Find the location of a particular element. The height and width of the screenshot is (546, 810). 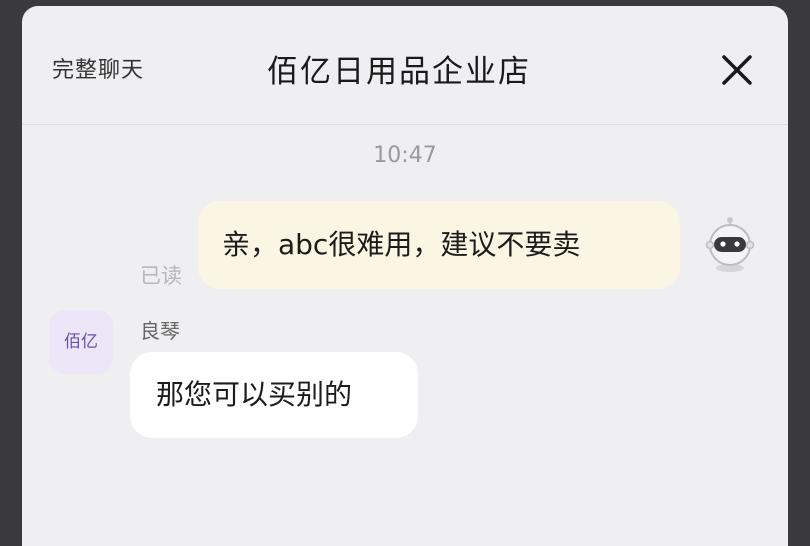

sender-name: 良琴 is located at coordinates (160, 331).